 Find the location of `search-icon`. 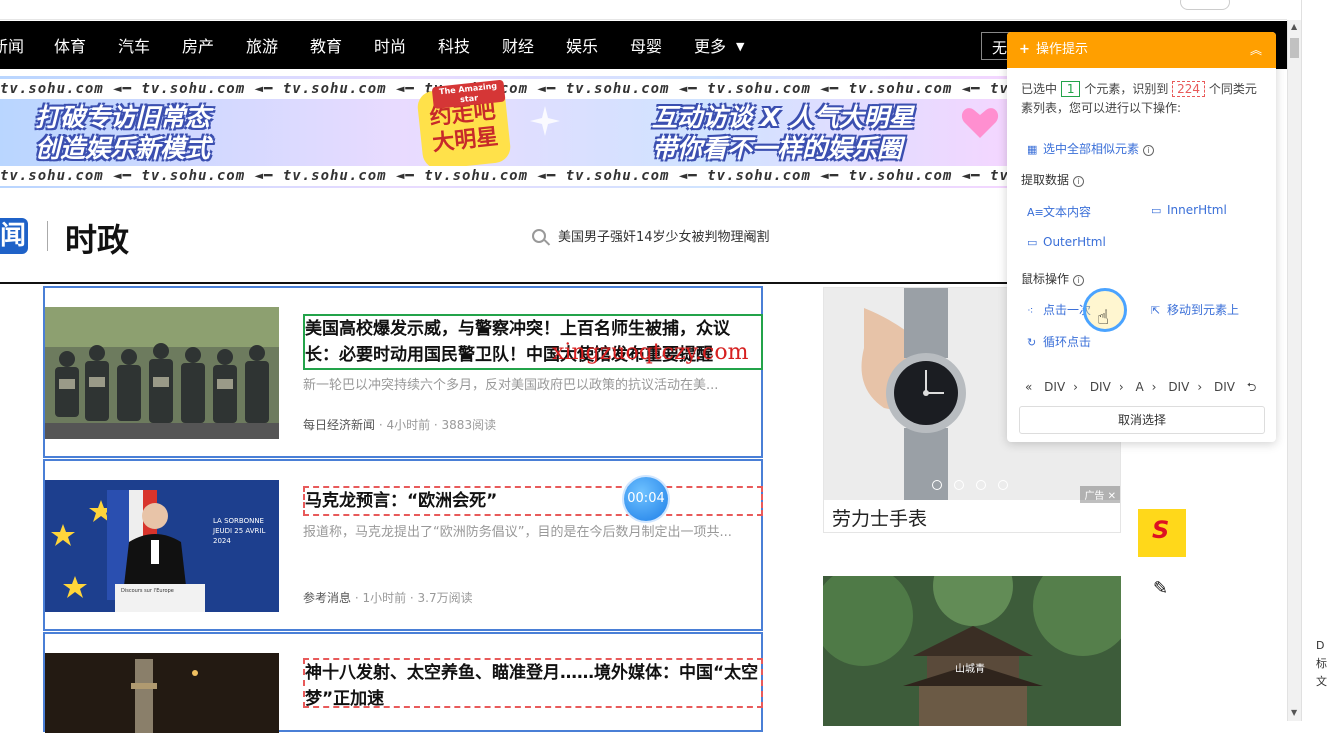

search-icon is located at coordinates (539, 236).